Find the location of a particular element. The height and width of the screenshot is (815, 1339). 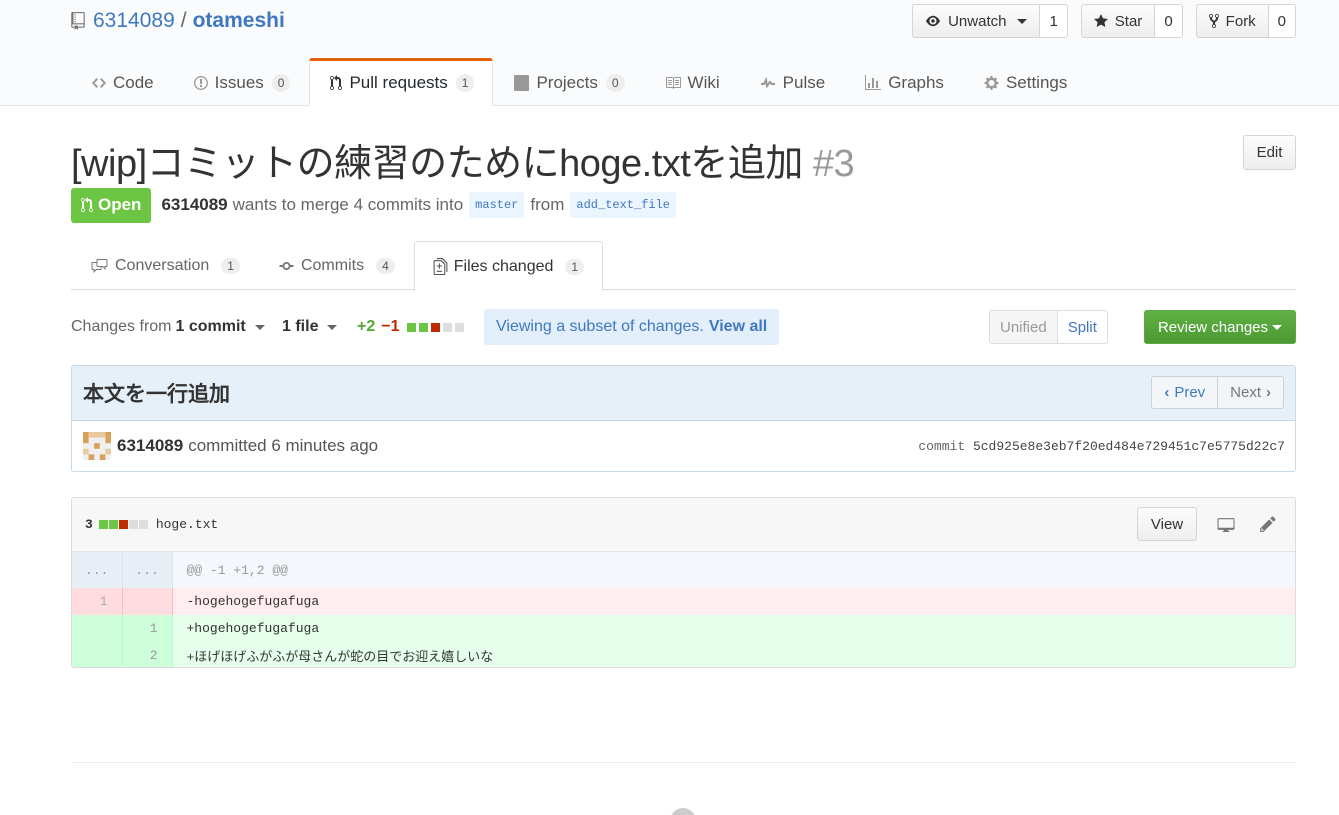

reponav-pulse: Pulse is located at coordinates (792, 82).